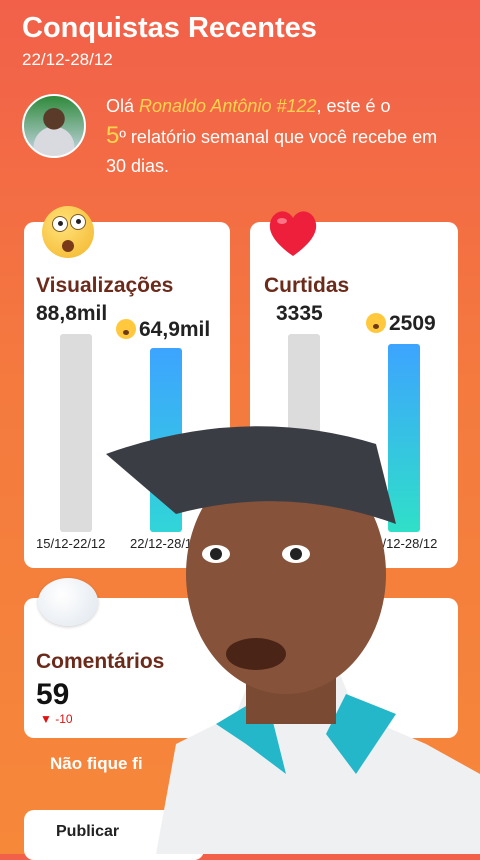 This screenshot has height=860, width=480. I want to click on intro-prefix: Olá, so click(123, 106).